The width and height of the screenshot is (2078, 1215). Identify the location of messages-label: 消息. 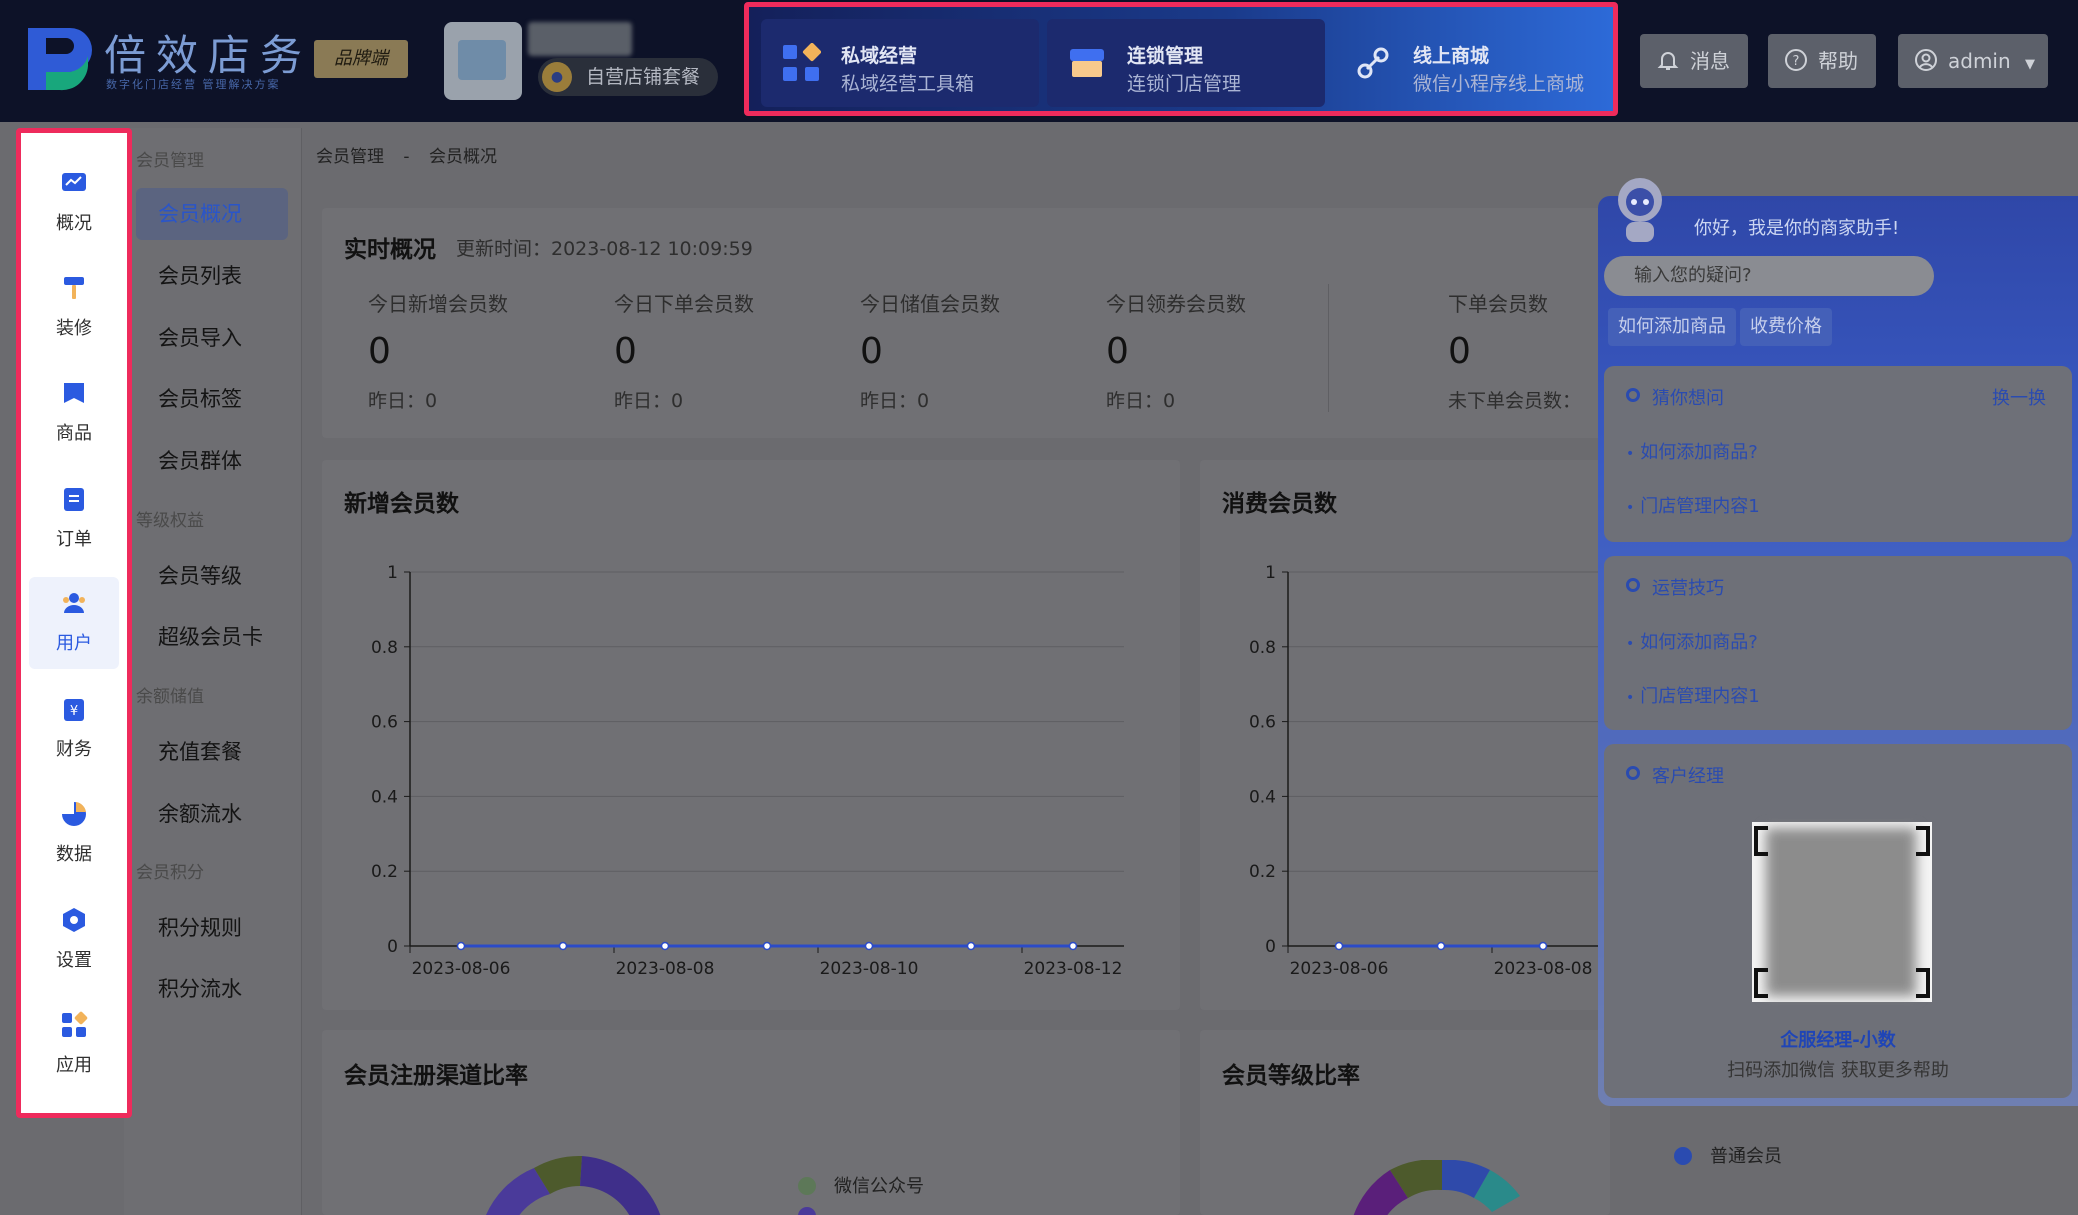
(1710, 61).